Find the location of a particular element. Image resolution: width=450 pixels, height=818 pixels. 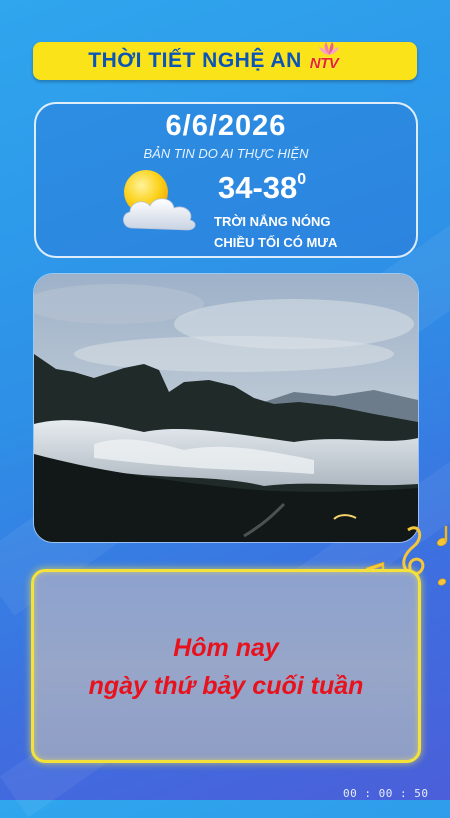

title-banner: THỜI TIẾT NGHỆ AN NTV is located at coordinates (225, 61).